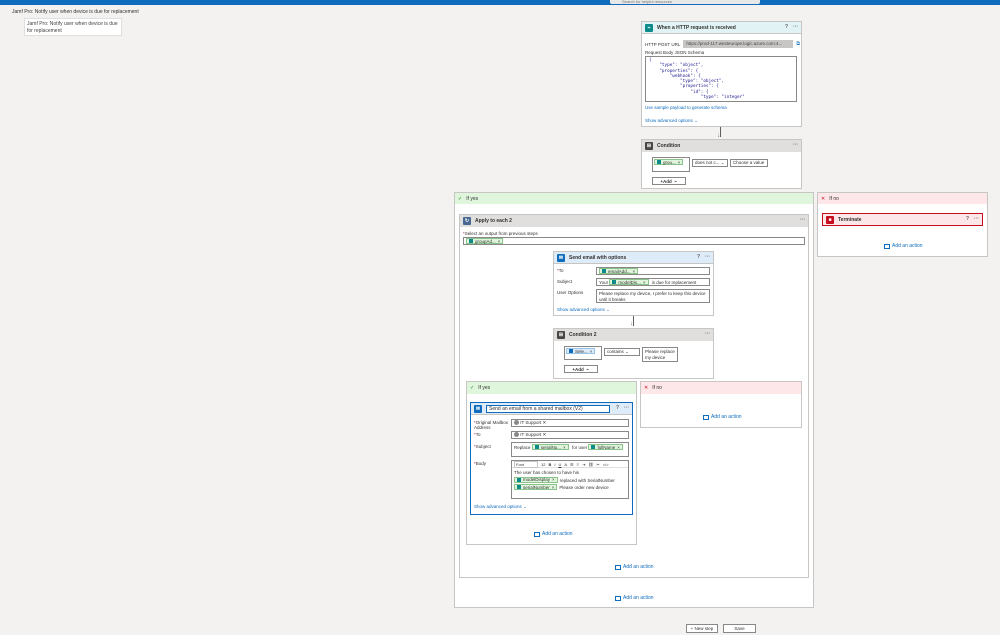 This screenshot has width=1000, height=635. I want to click on condition-2-left-operand: Sele... ×, so click(583, 353).